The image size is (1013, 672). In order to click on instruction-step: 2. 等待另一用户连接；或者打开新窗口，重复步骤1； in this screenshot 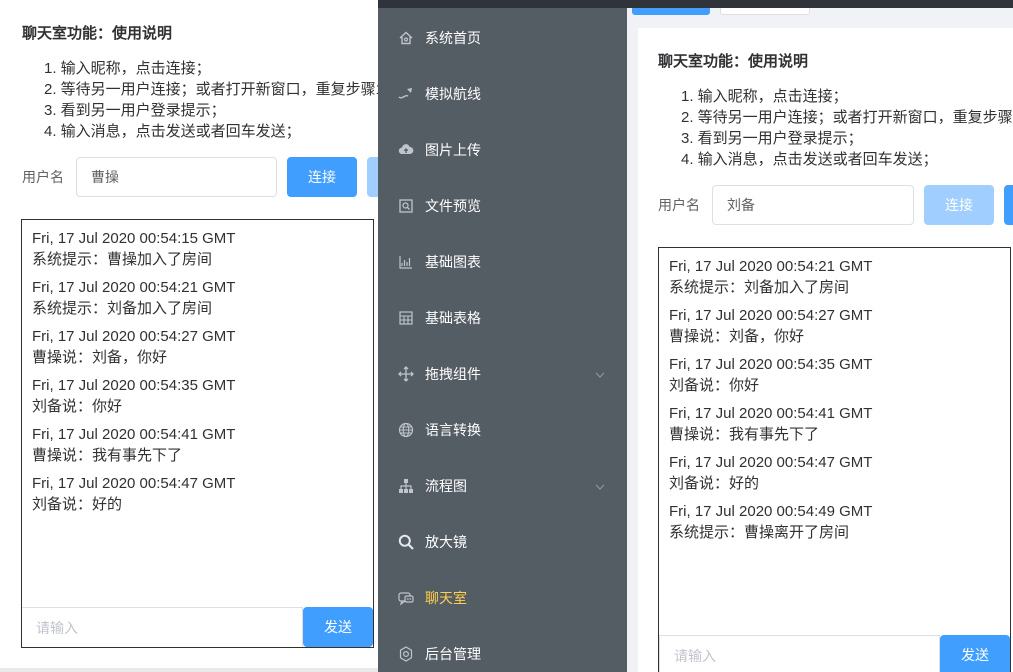, I will do `click(211, 89)`.